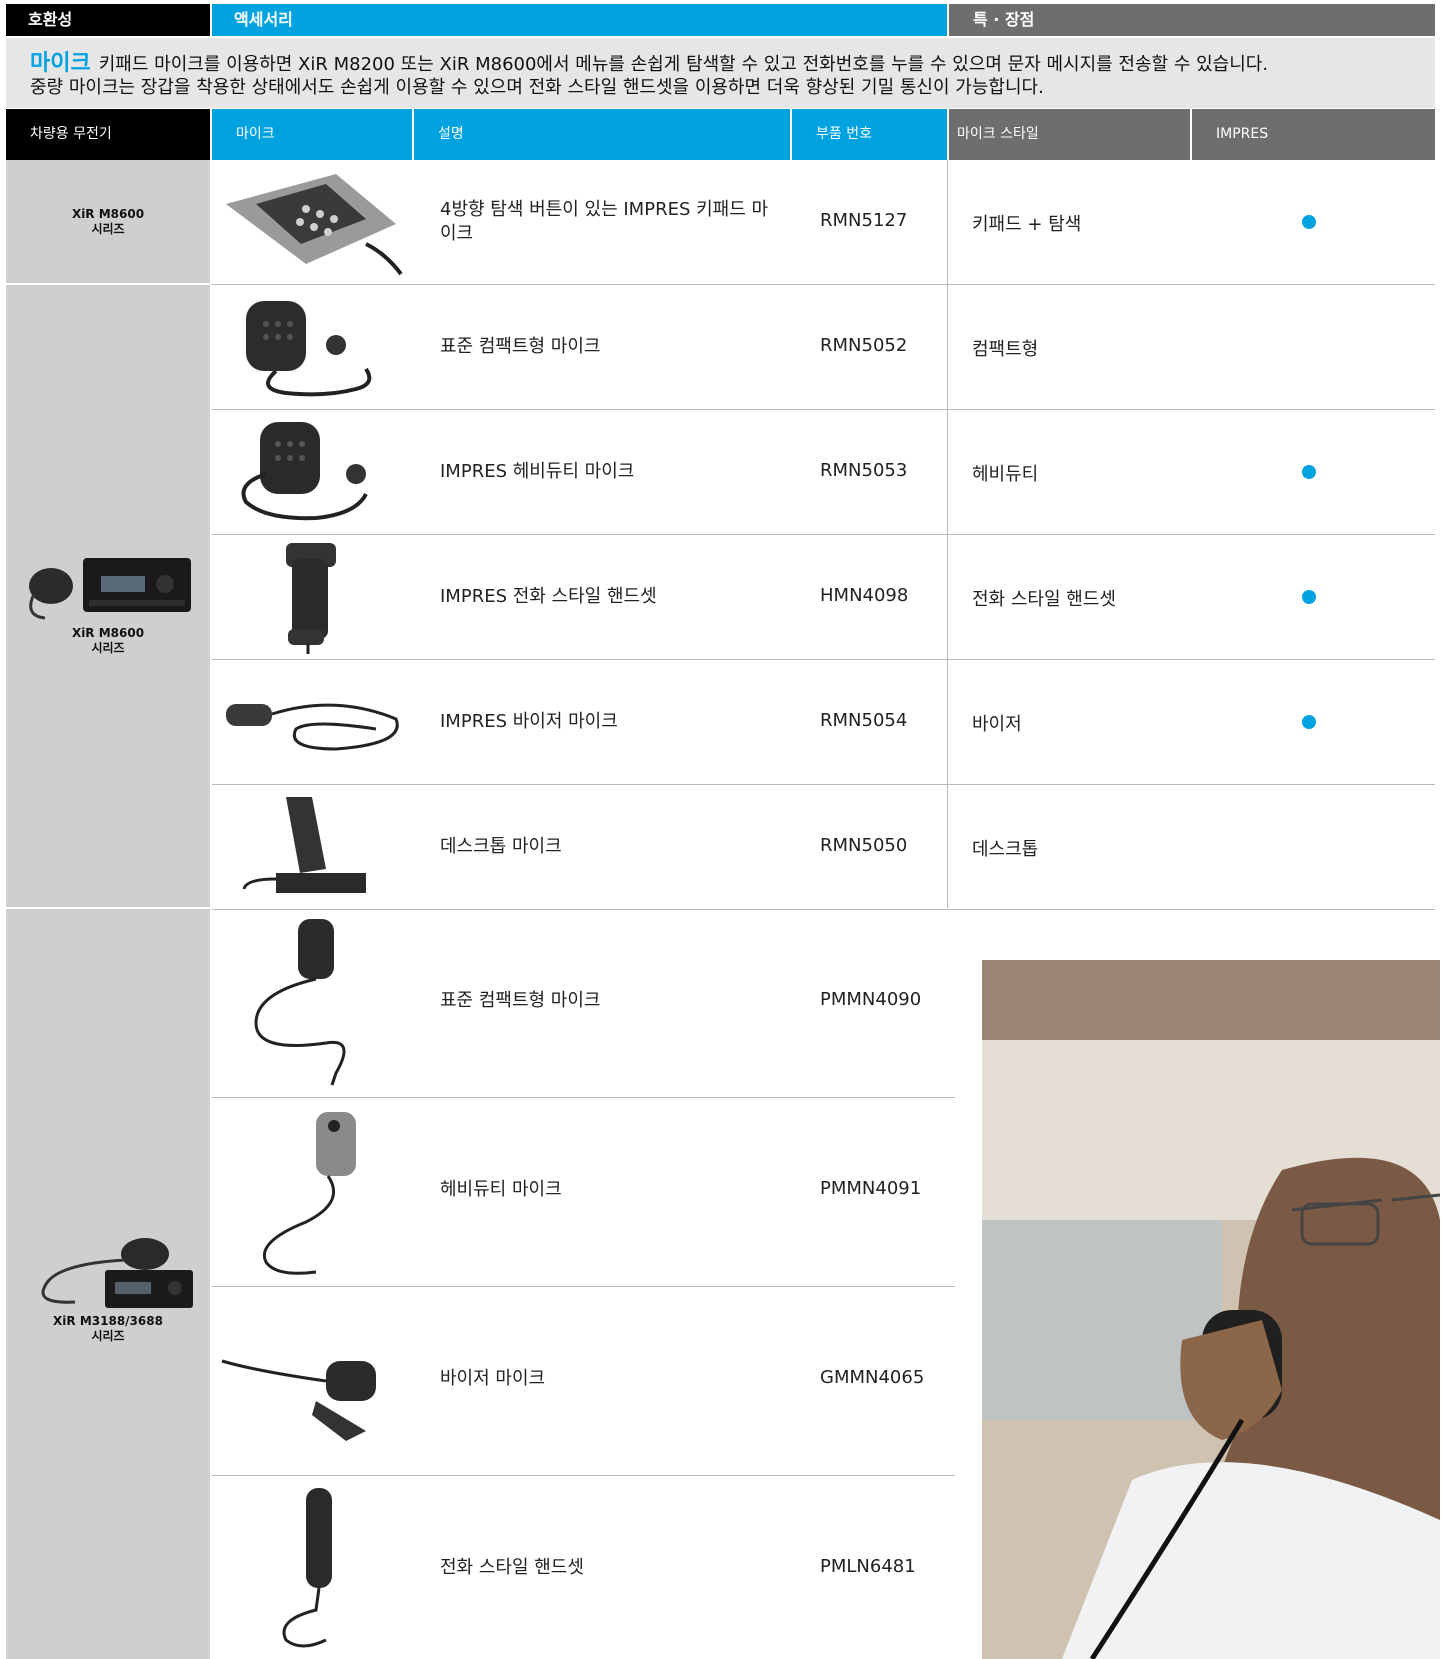  I want to click on col-mic: 마이크, so click(312, 134).